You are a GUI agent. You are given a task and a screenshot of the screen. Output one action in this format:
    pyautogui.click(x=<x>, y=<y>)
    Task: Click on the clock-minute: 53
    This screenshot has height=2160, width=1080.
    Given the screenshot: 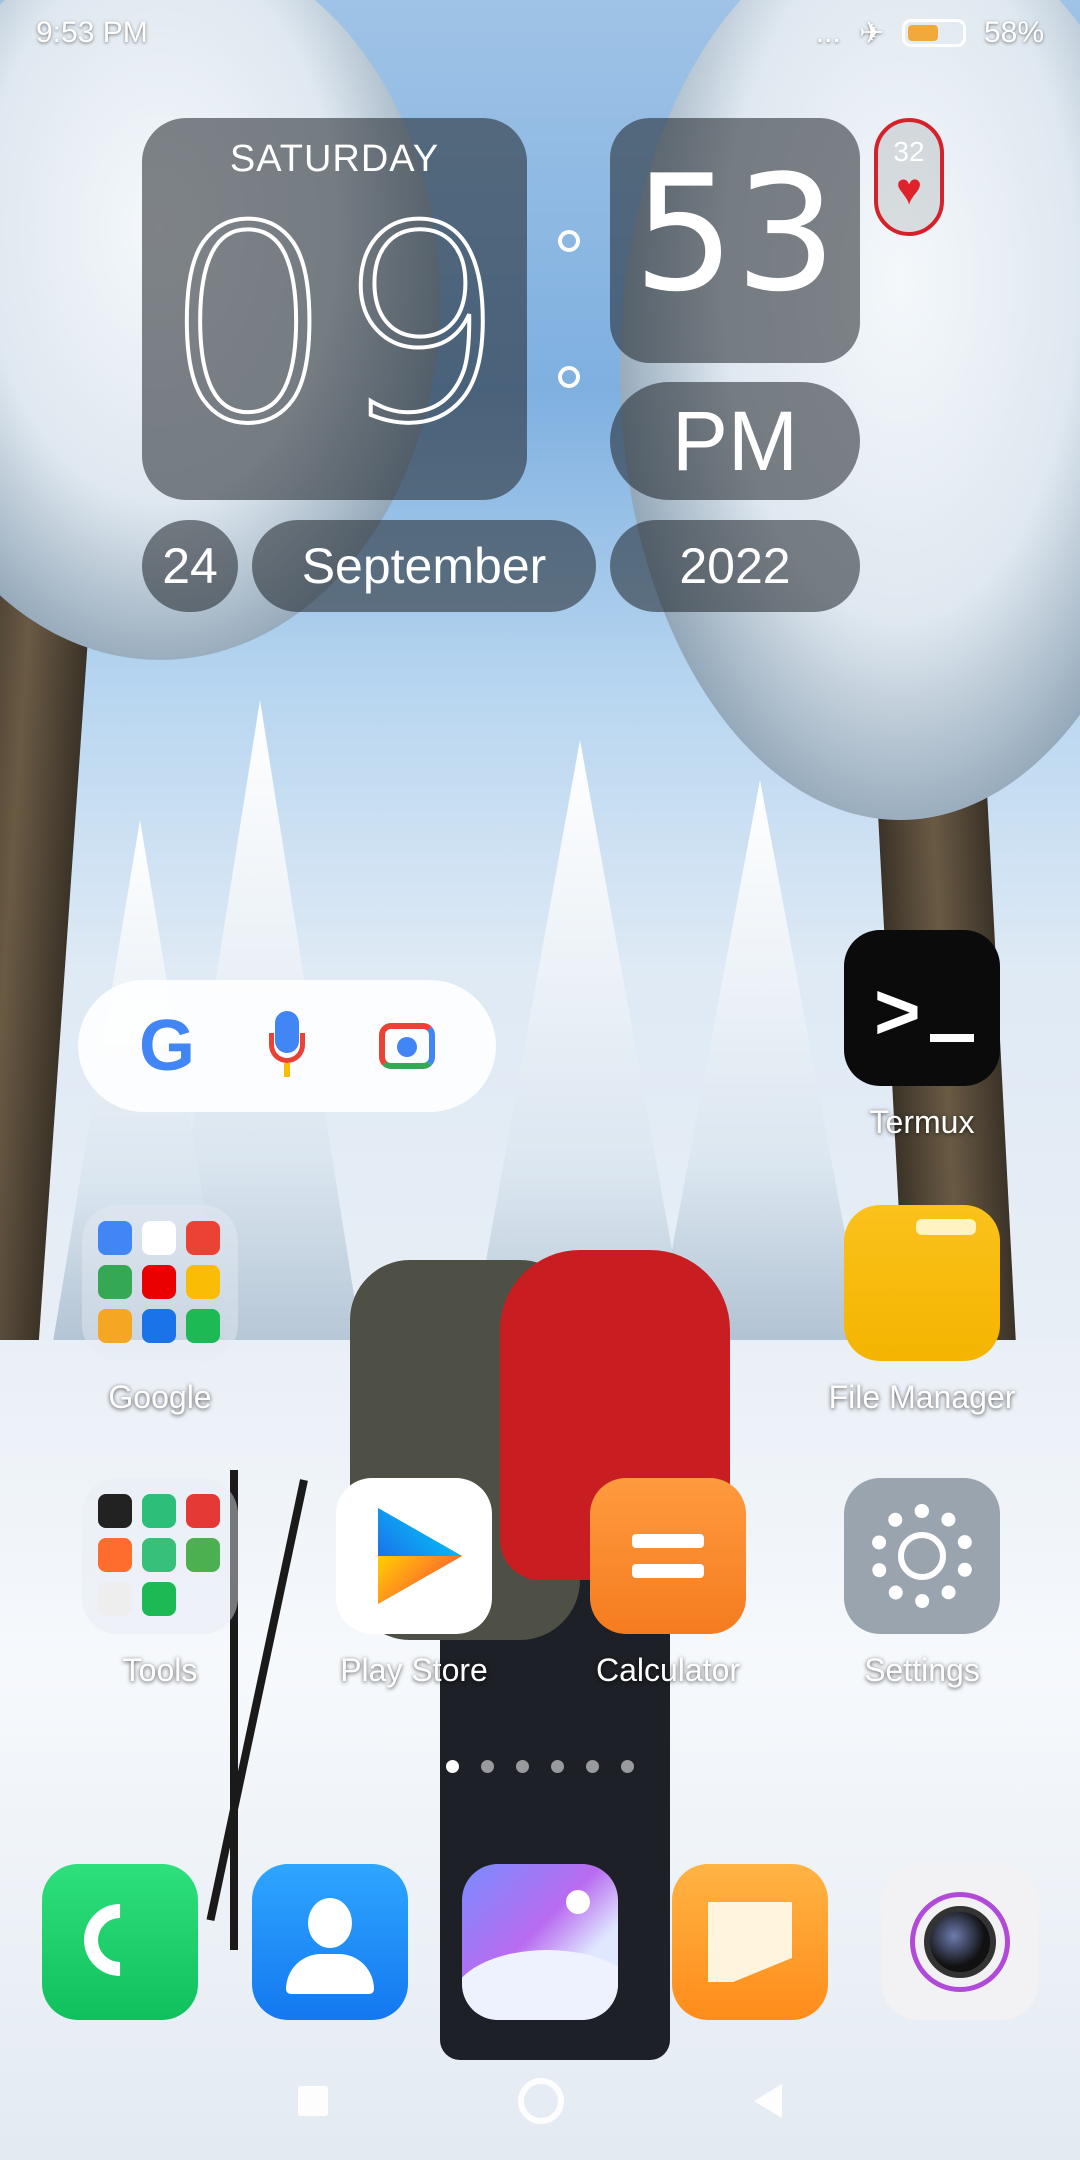 What is the action you would take?
    pyautogui.click(x=735, y=233)
    